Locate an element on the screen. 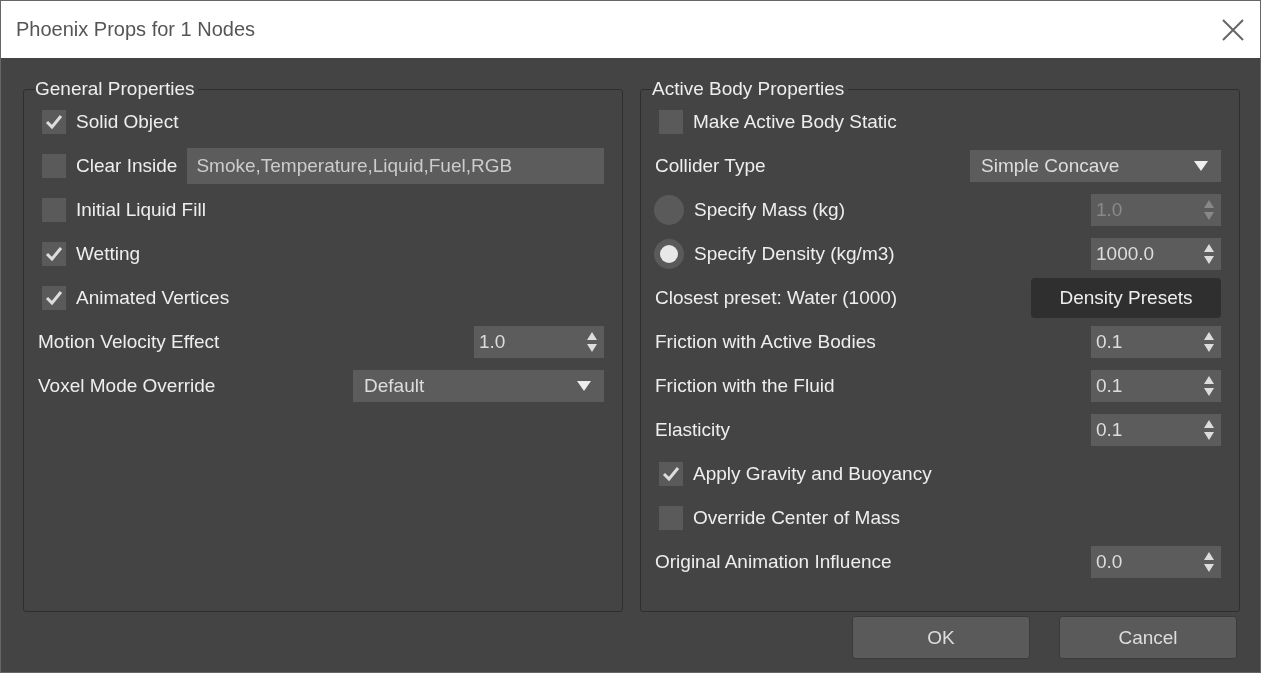 This screenshot has width=1261, height=673. radio-button is located at coordinates (669, 254).